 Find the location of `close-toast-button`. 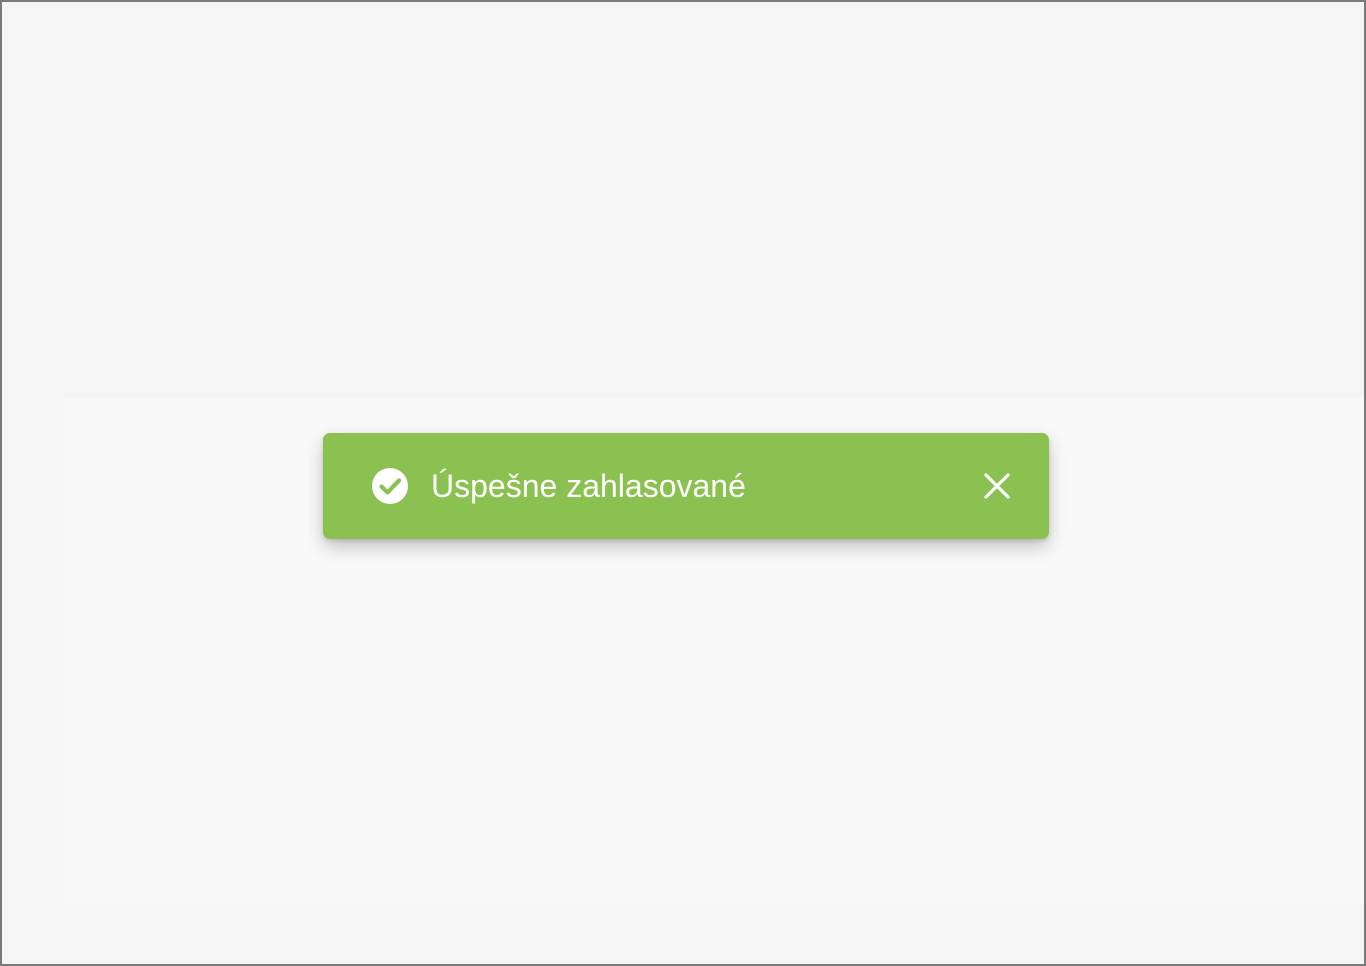

close-toast-button is located at coordinates (997, 486).